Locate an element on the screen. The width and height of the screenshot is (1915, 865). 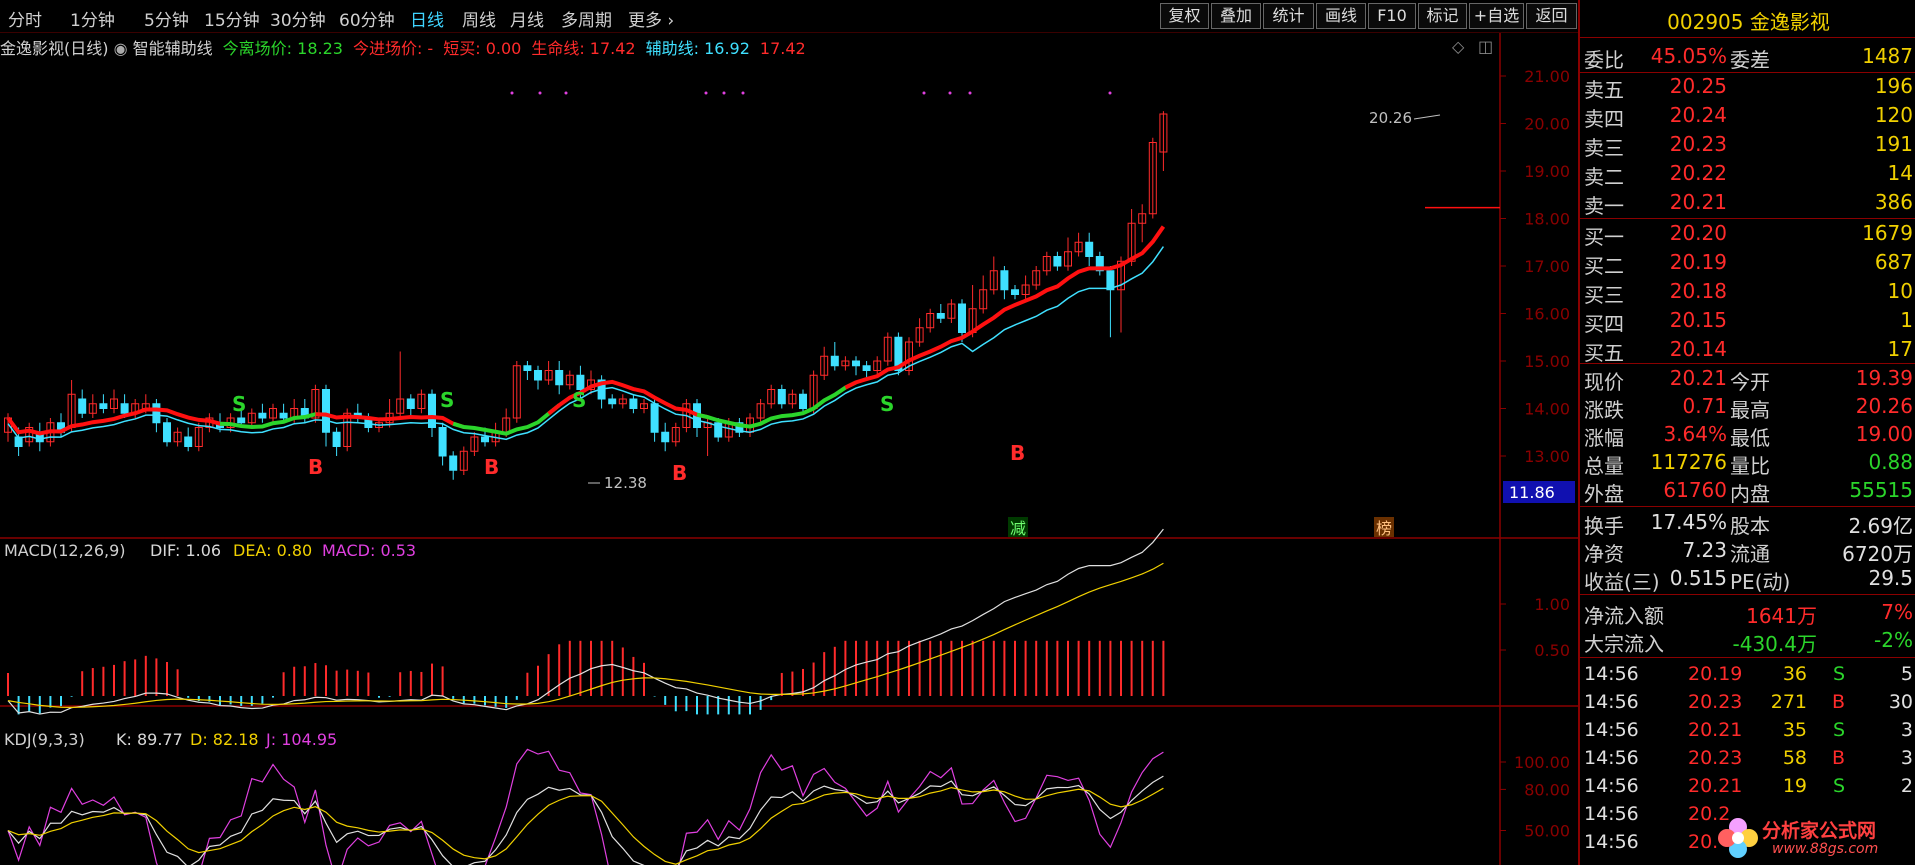
flow-percent: -2% is located at coordinates (1893, 640).